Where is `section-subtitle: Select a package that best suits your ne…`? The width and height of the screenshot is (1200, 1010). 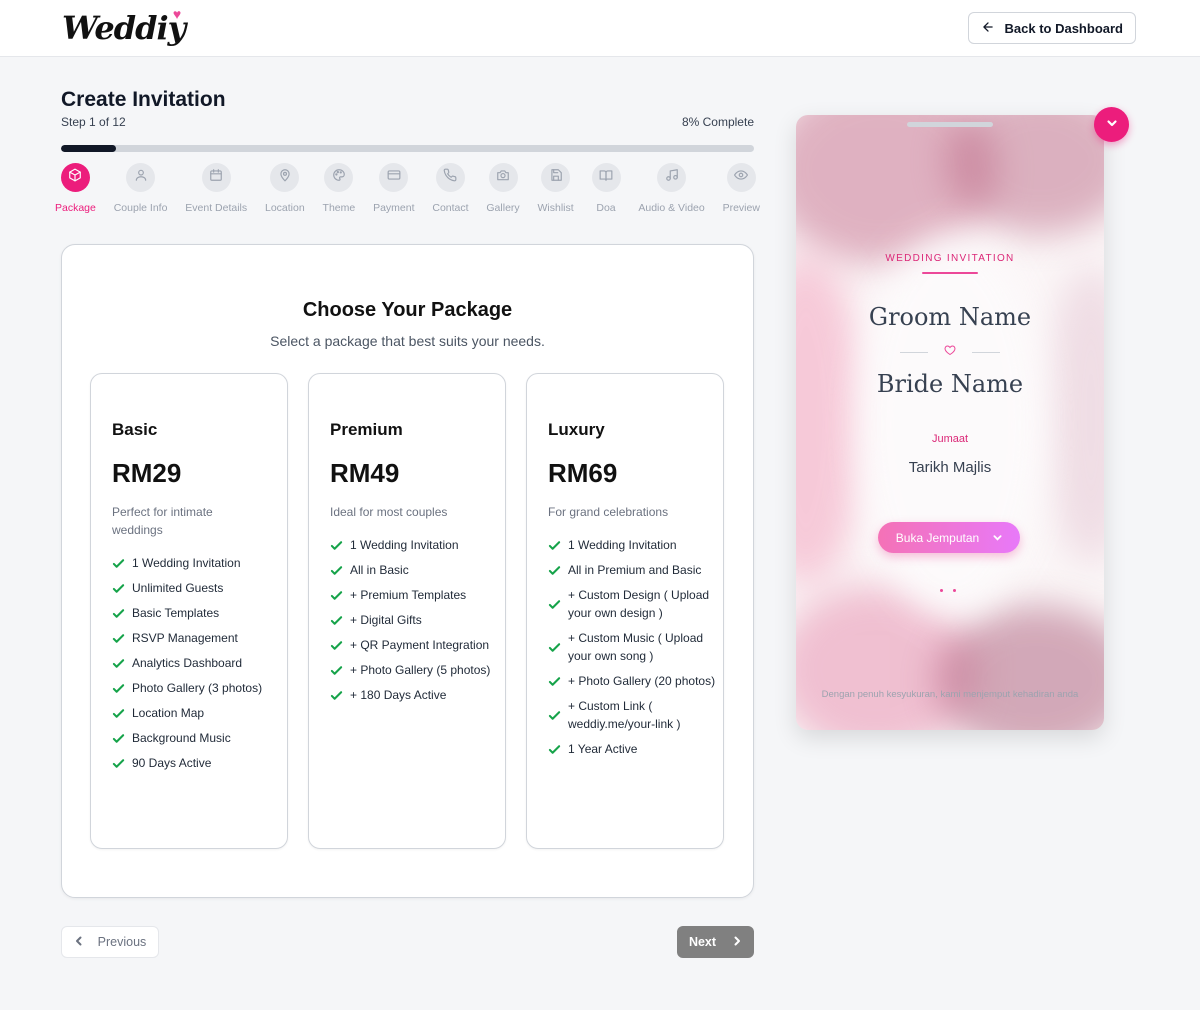
section-subtitle: Select a package that best suits your ne… is located at coordinates (407, 341).